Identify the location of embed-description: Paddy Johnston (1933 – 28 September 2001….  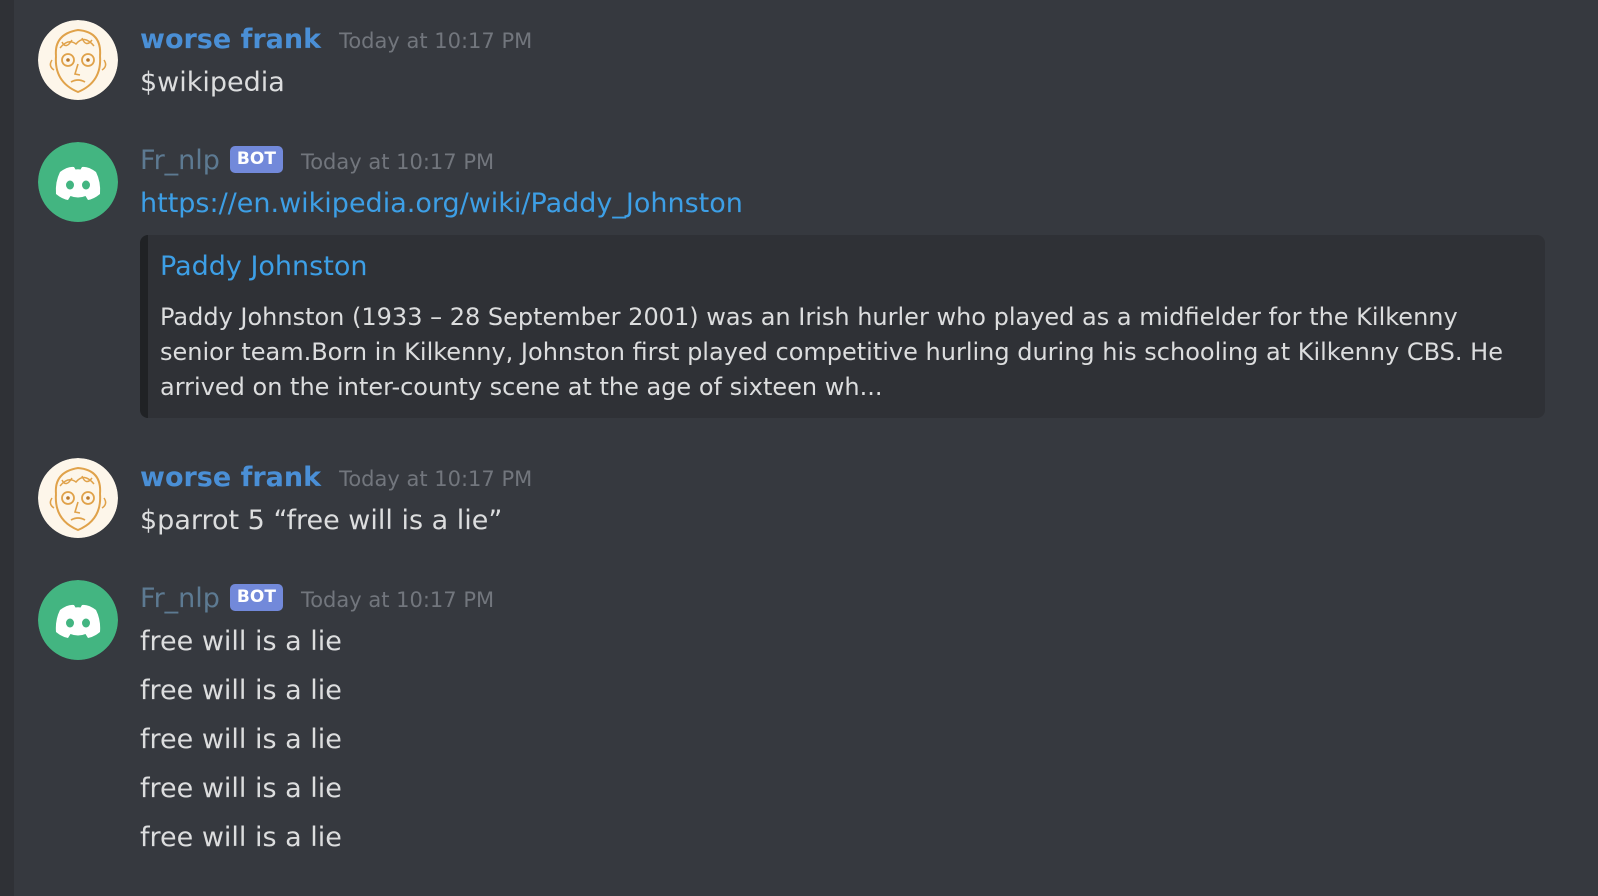
(831, 352).